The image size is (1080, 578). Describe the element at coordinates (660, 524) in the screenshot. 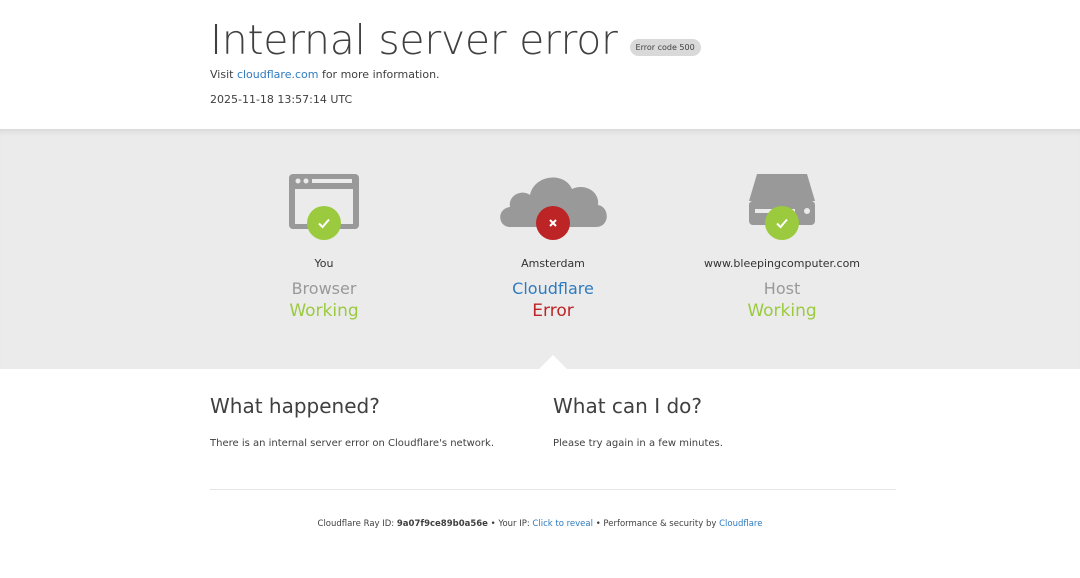

I see `performance-label: Performance & security by` at that location.